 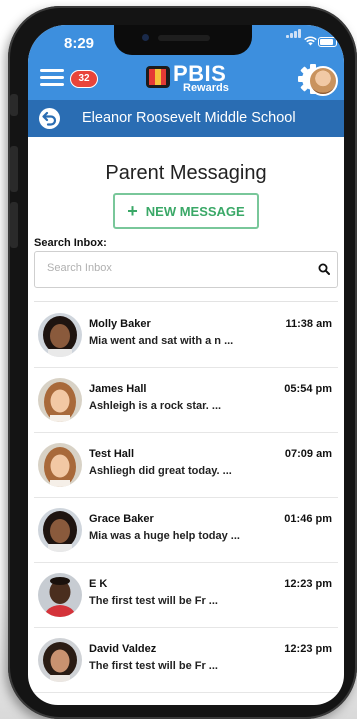 What do you see at coordinates (145, 37) in the screenshot?
I see `camera-icon` at bounding box center [145, 37].